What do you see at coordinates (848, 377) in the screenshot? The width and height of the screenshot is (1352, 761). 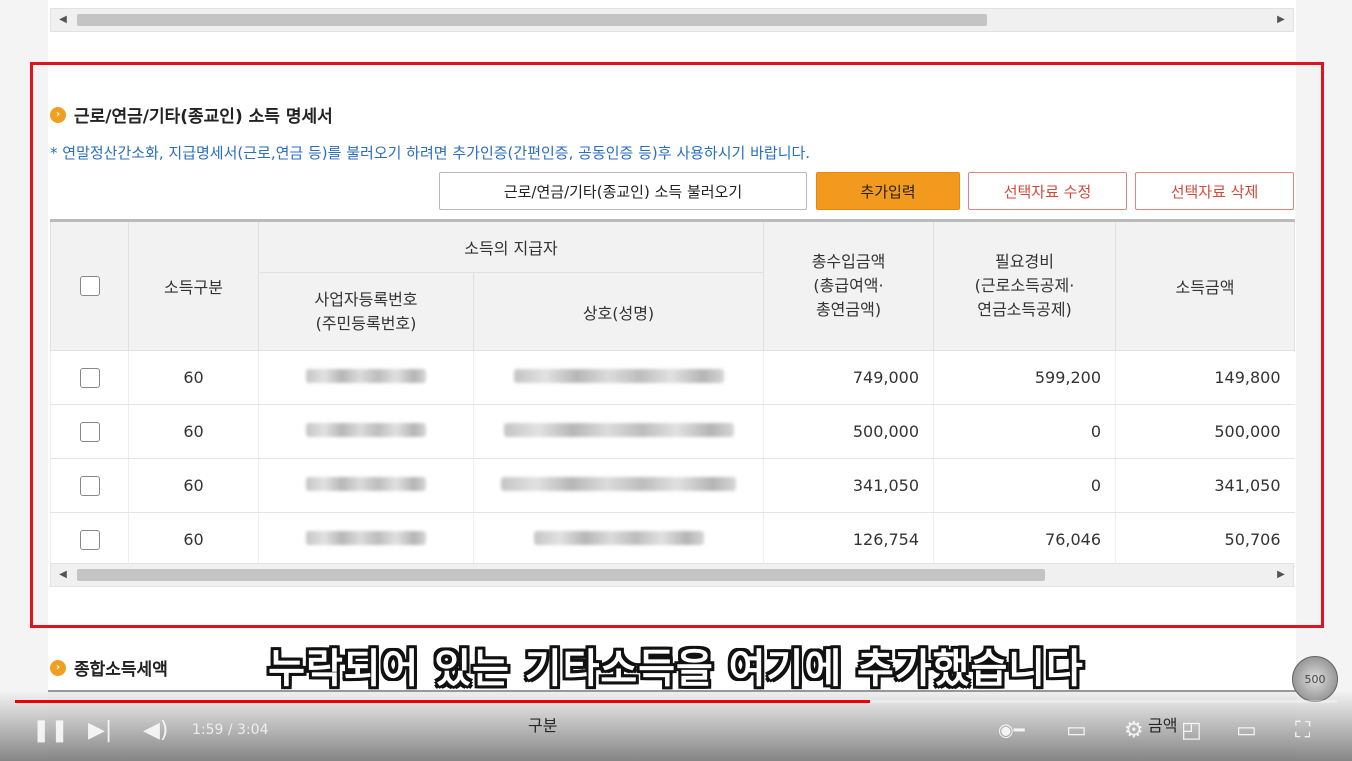 I see `cell-total: 749,000` at bounding box center [848, 377].